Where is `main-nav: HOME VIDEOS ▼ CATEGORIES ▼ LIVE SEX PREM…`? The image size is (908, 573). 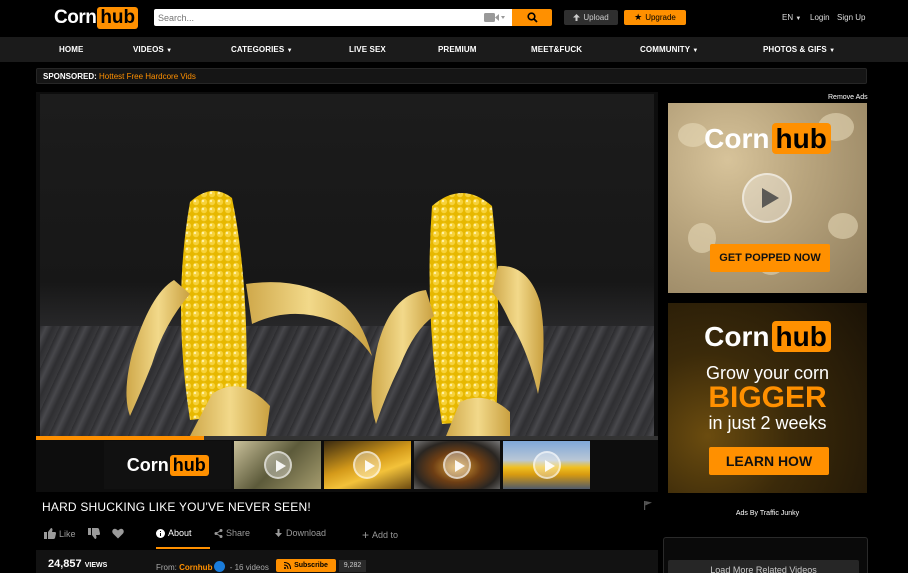 main-nav: HOME VIDEOS ▼ CATEGORIES ▼ LIVE SEX PREM… is located at coordinates (454, 49).